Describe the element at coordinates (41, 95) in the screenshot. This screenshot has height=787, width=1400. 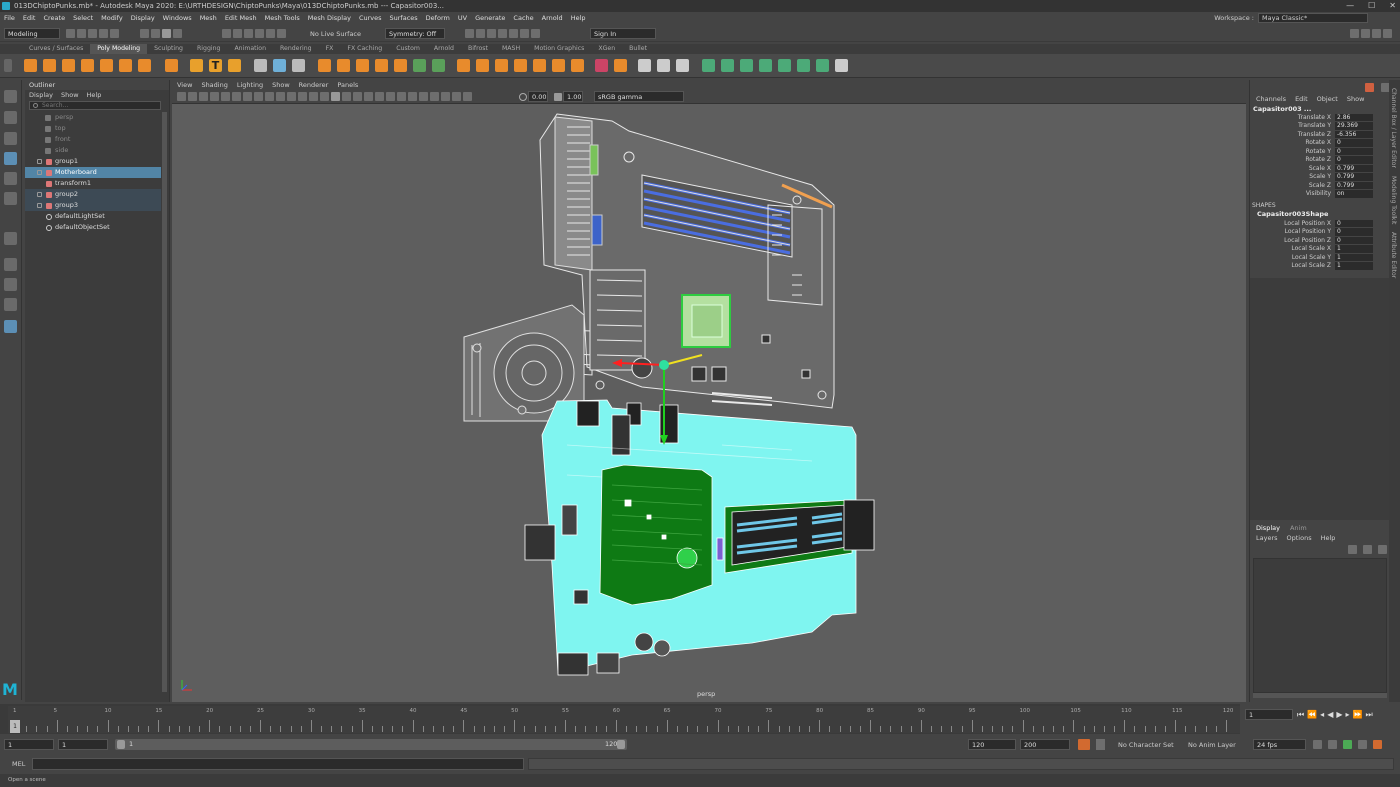
I see `outliner-menu-display: Display` at that location.